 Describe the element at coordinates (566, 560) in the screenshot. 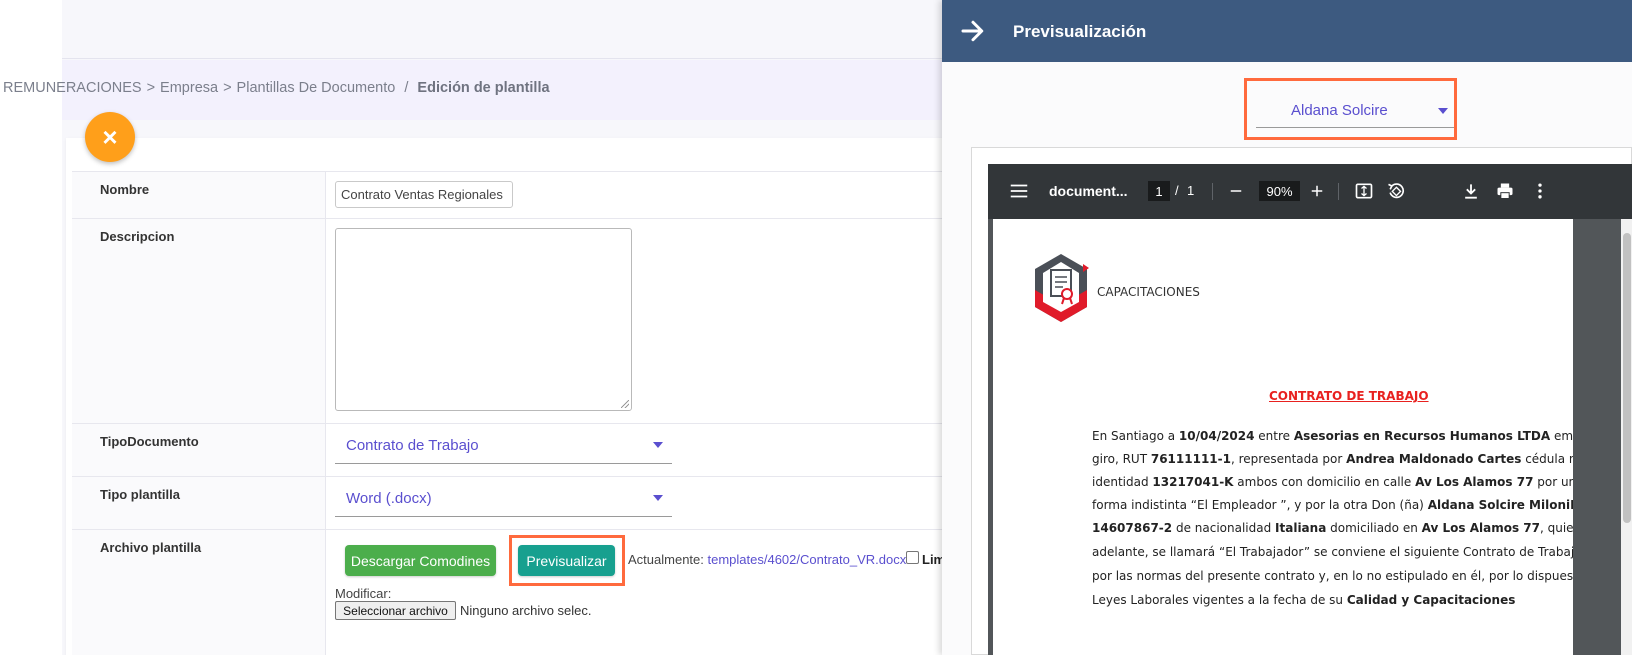

I see `preview-button: Previsualizar` at that location.